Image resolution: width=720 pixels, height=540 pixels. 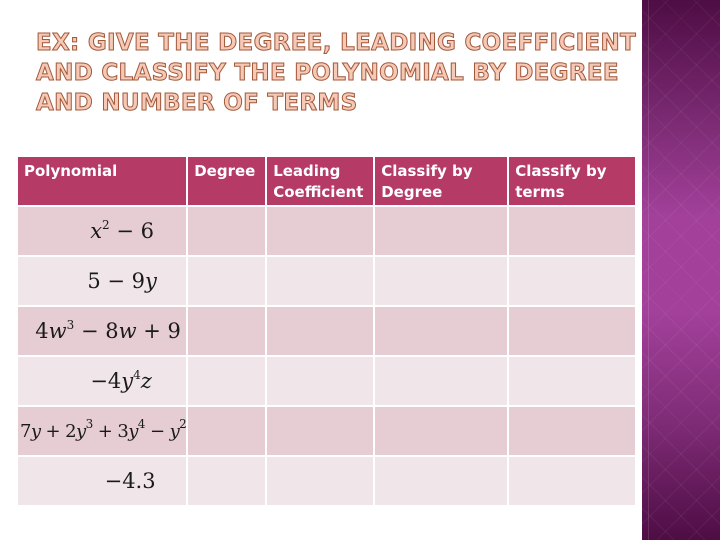 What do you see at coordinates (328, 73) in the screenshot?
I see `title-line-2: AND CLASSIFY THE POLYNOMIAL BY DEGREE` at bounding box center [328, 73].